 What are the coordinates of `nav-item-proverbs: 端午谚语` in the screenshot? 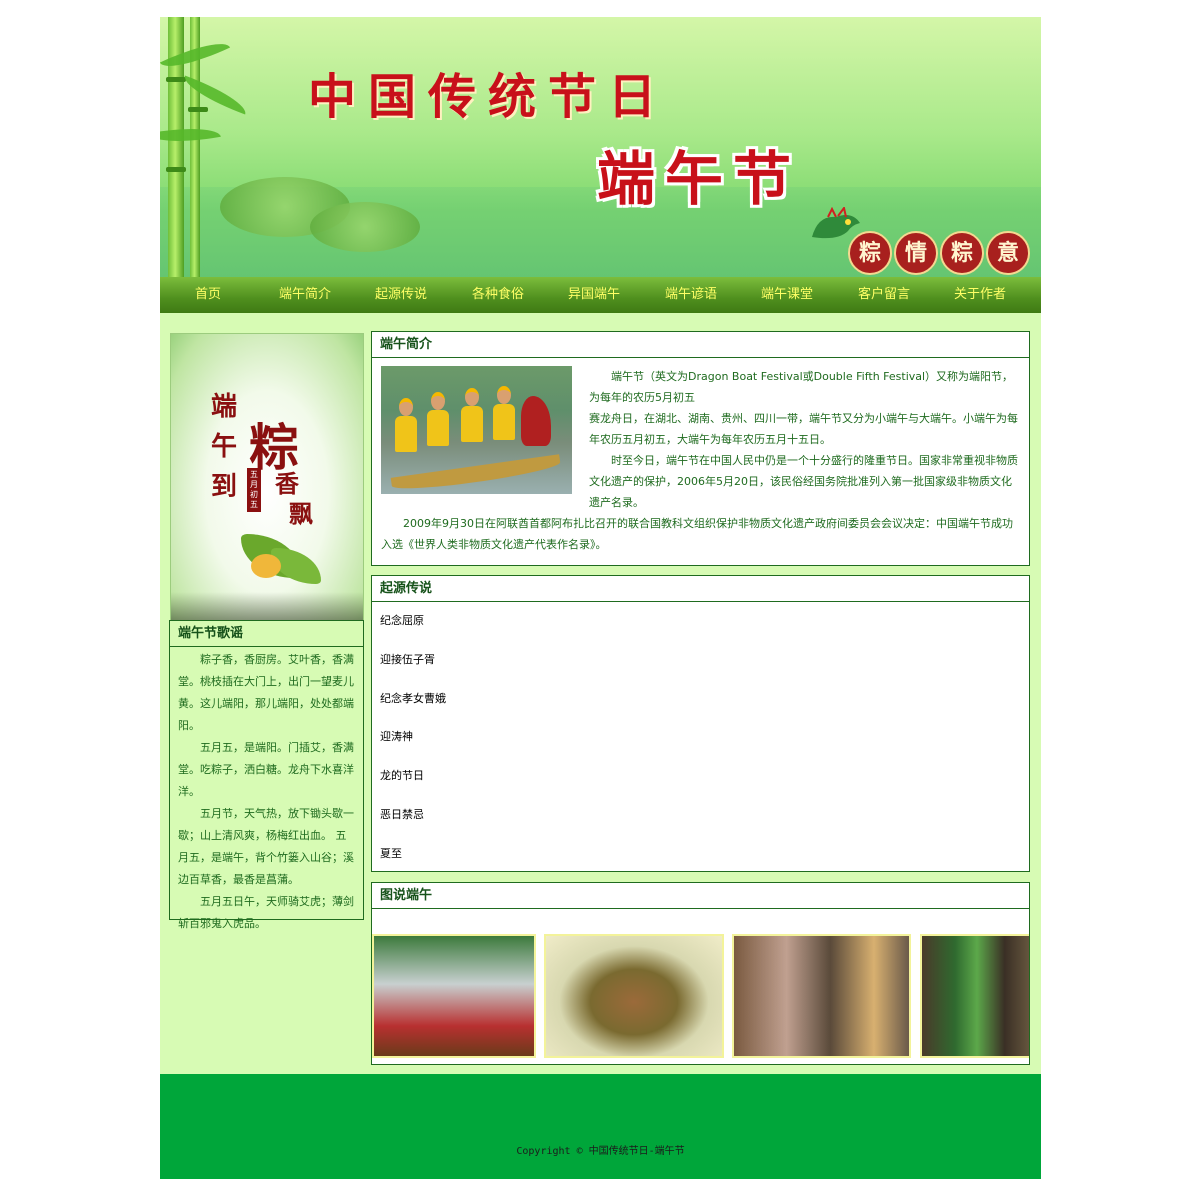 It's located at (691, 295).